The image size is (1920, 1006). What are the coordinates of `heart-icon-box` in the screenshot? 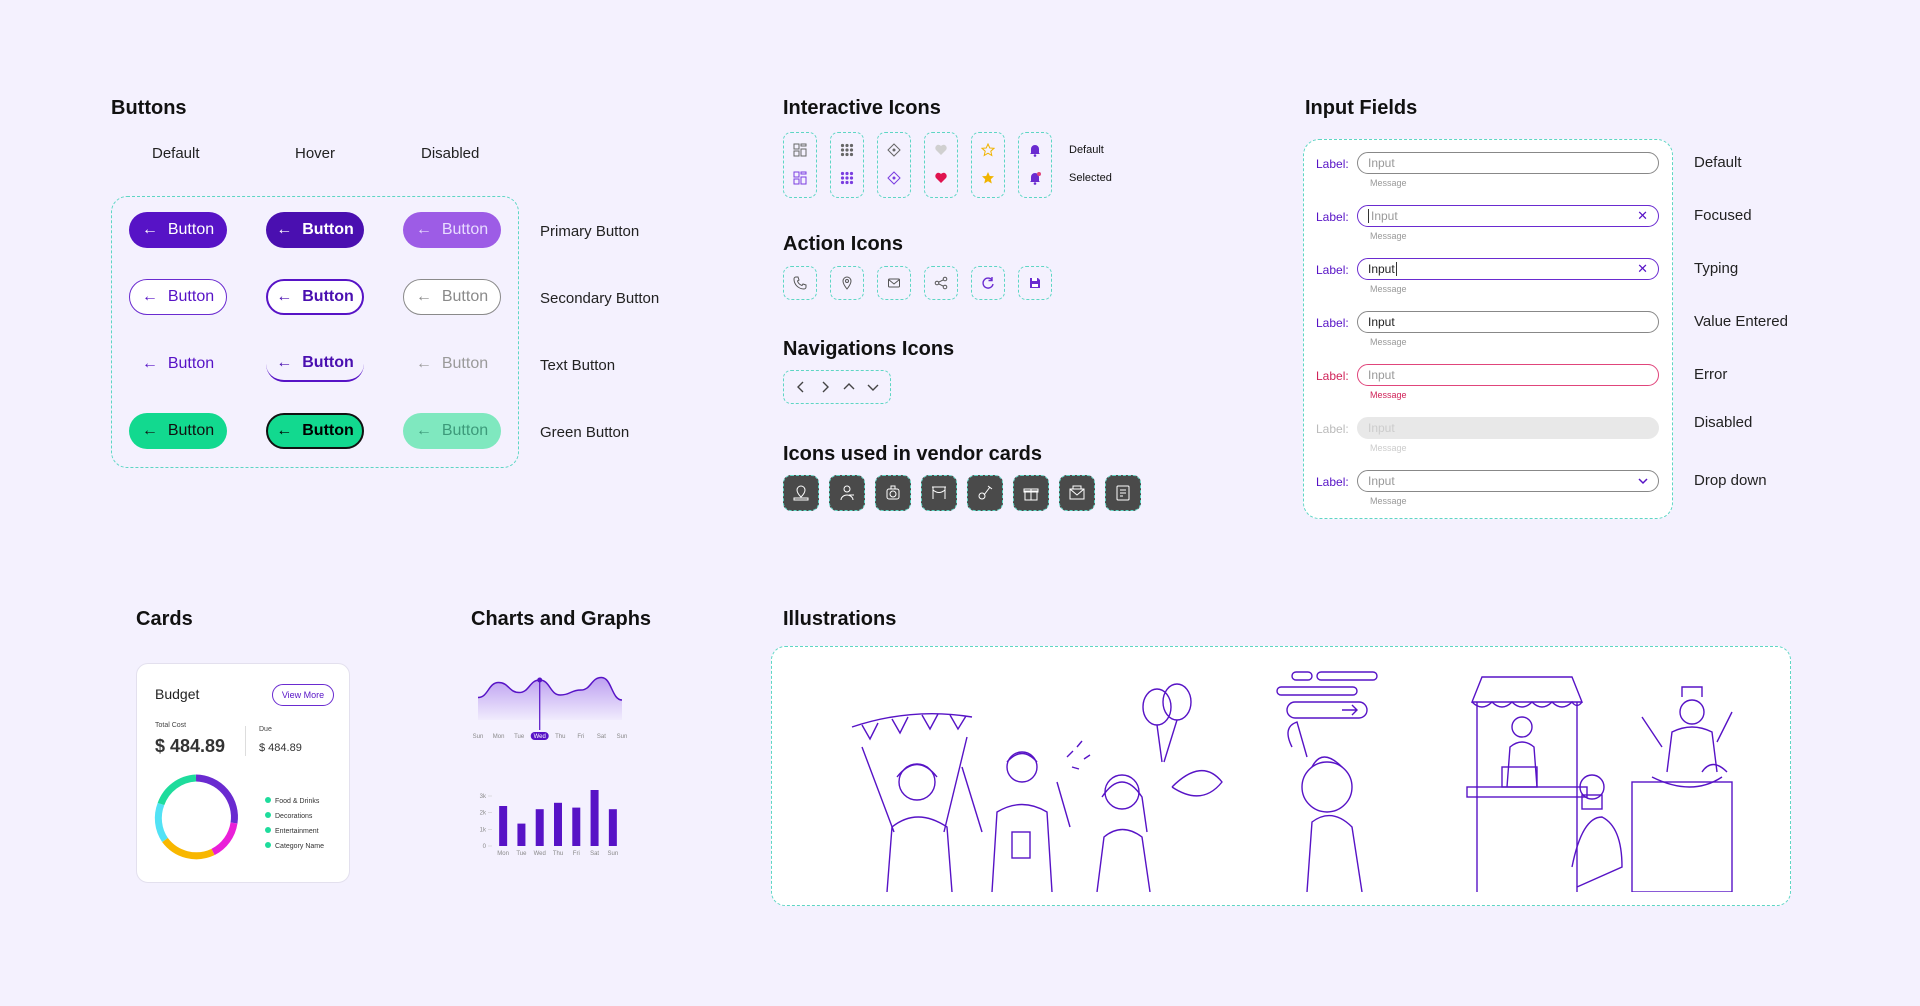 It's located at (941, 165).